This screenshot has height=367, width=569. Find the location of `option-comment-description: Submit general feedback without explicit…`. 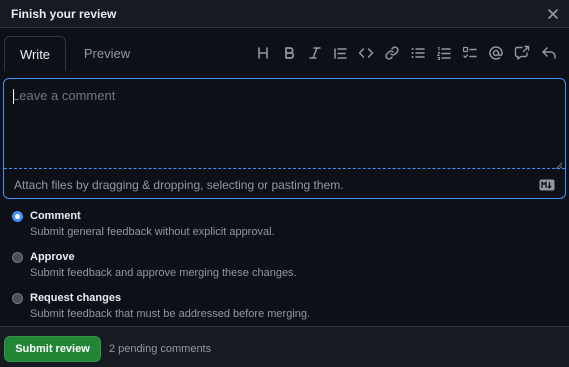

option-comment-description: Submit general feedback without explicit… is located at coordinates (152, 232).